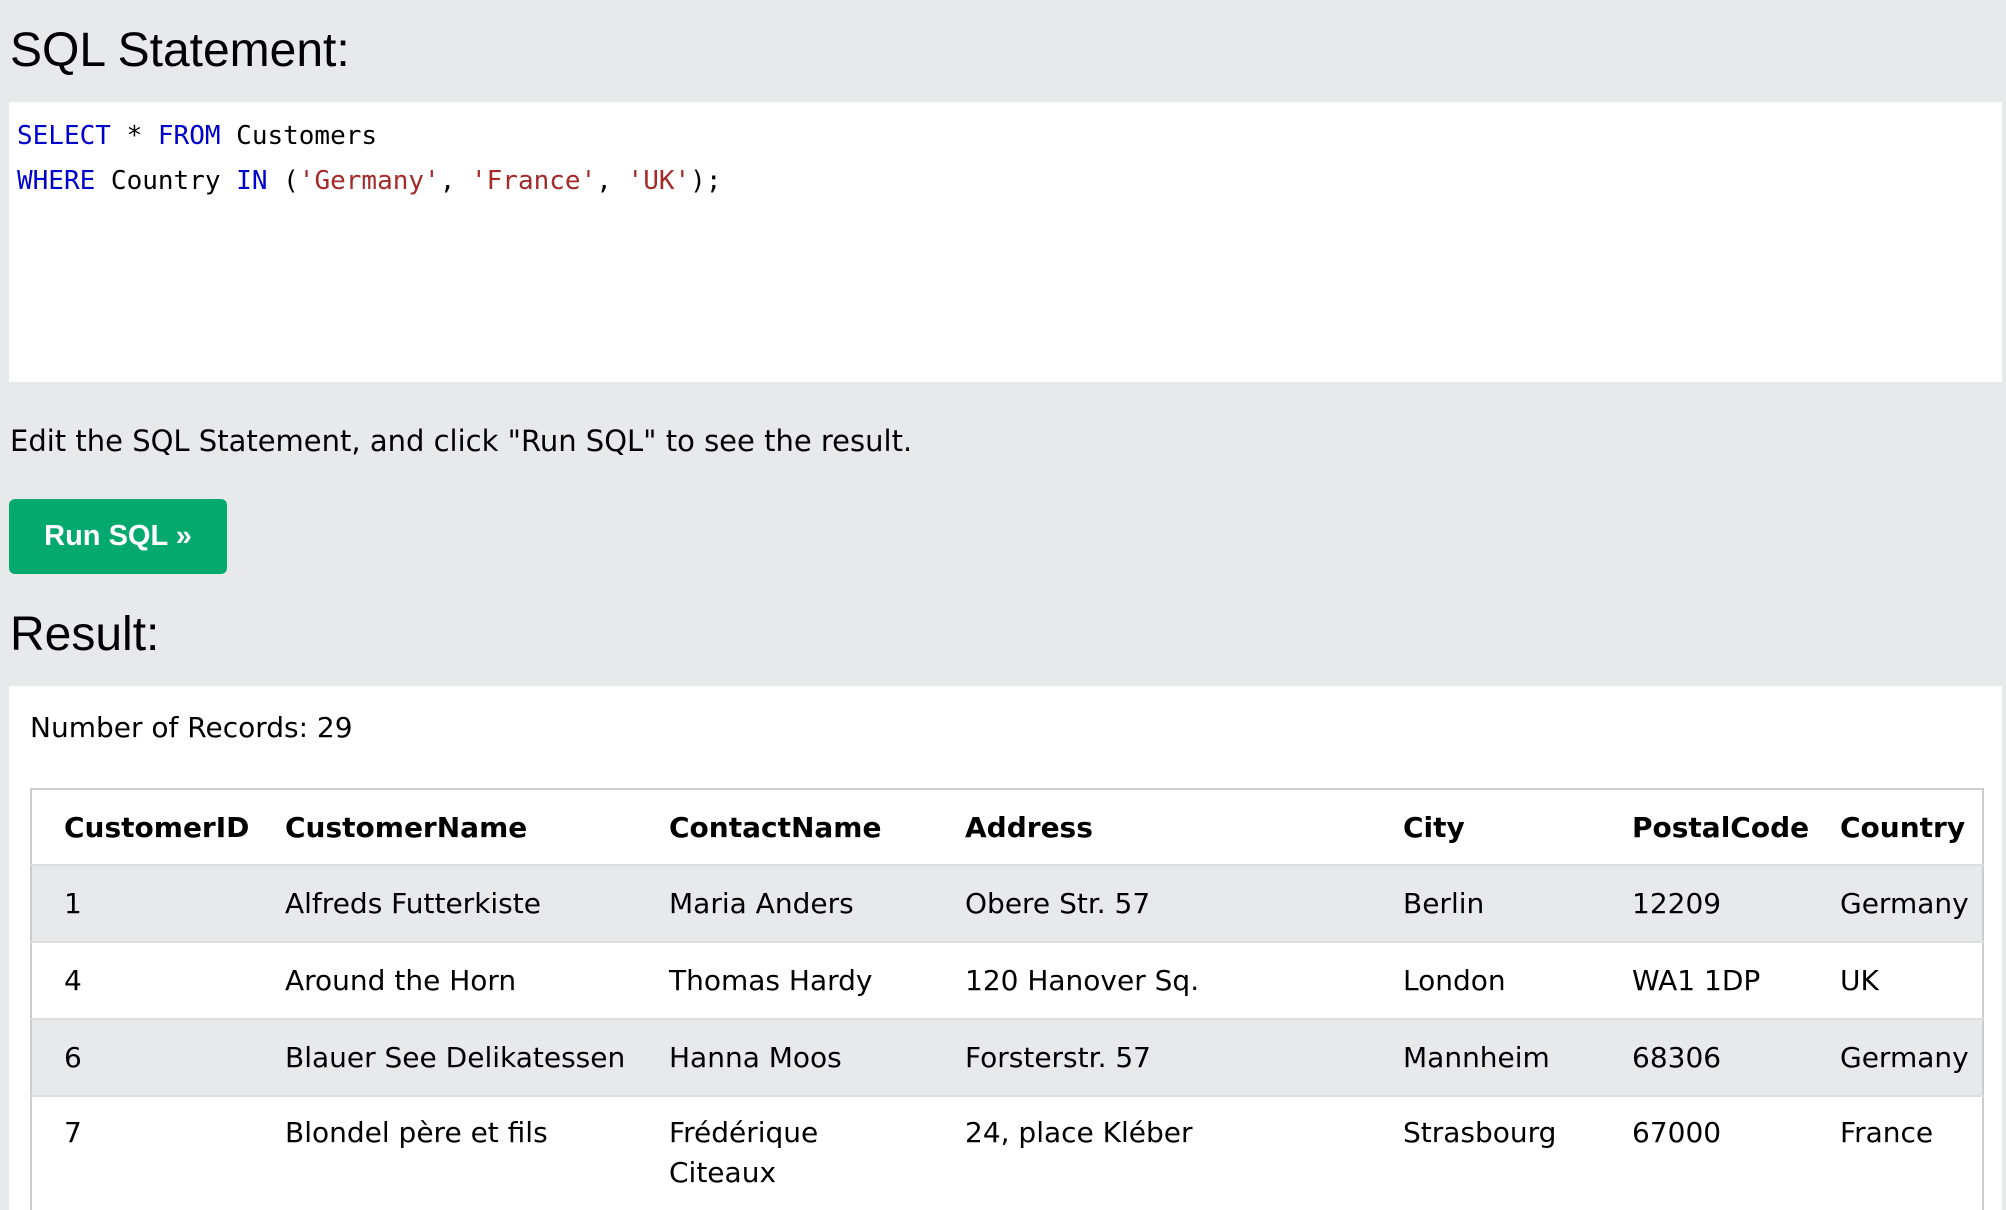  What do you see at coordinates (180, 50) in the screenshot?
I see `sql-statement-heading: SQL Statement:` at bounding box center [180, 50].